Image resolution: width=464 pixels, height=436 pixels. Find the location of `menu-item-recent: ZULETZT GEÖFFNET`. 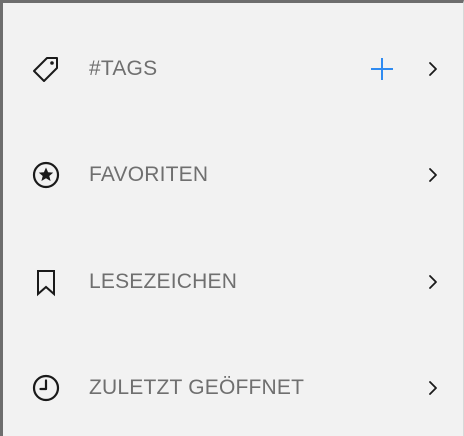

menu-item-recent: ZULETZT GEÖFFNET is located at coordinates (233, 388).